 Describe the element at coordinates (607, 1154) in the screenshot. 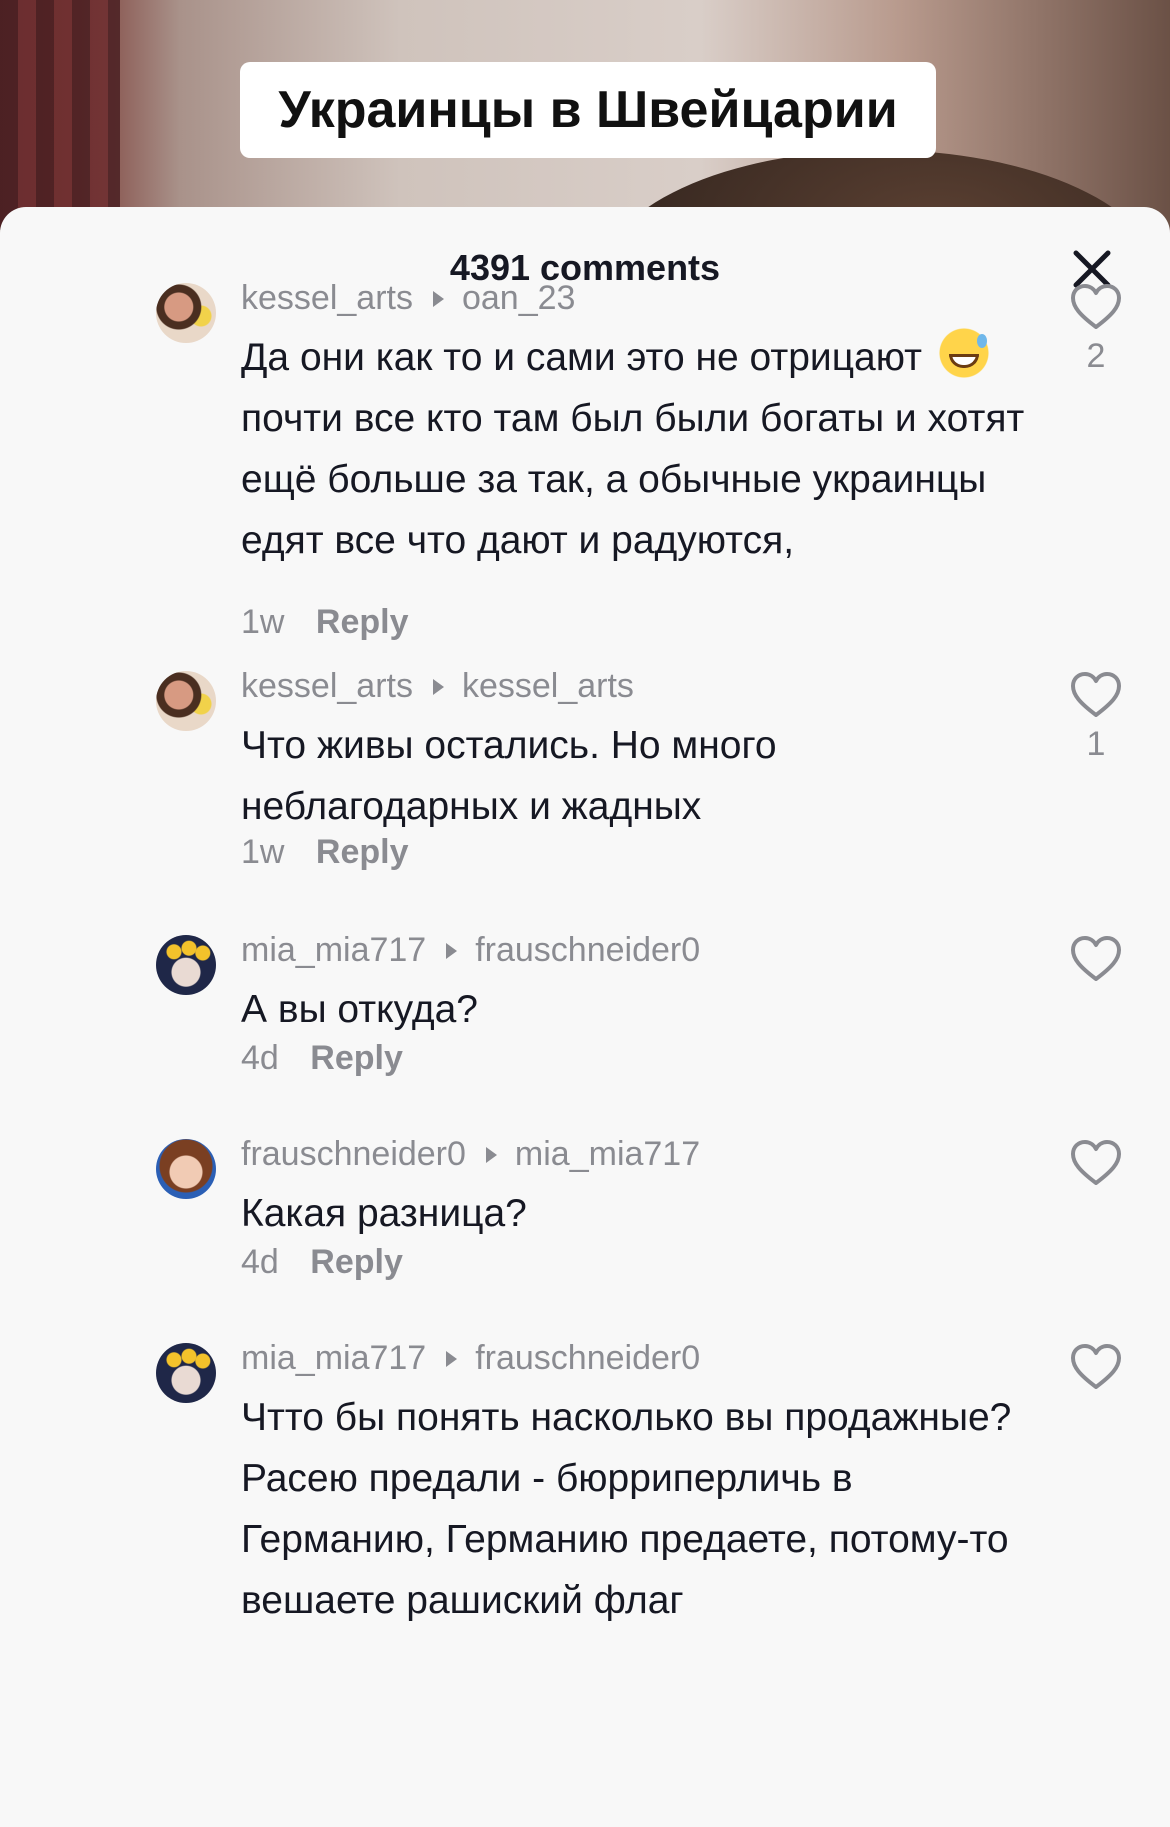

I see `reply-to-user: mia_mia717` at that location.